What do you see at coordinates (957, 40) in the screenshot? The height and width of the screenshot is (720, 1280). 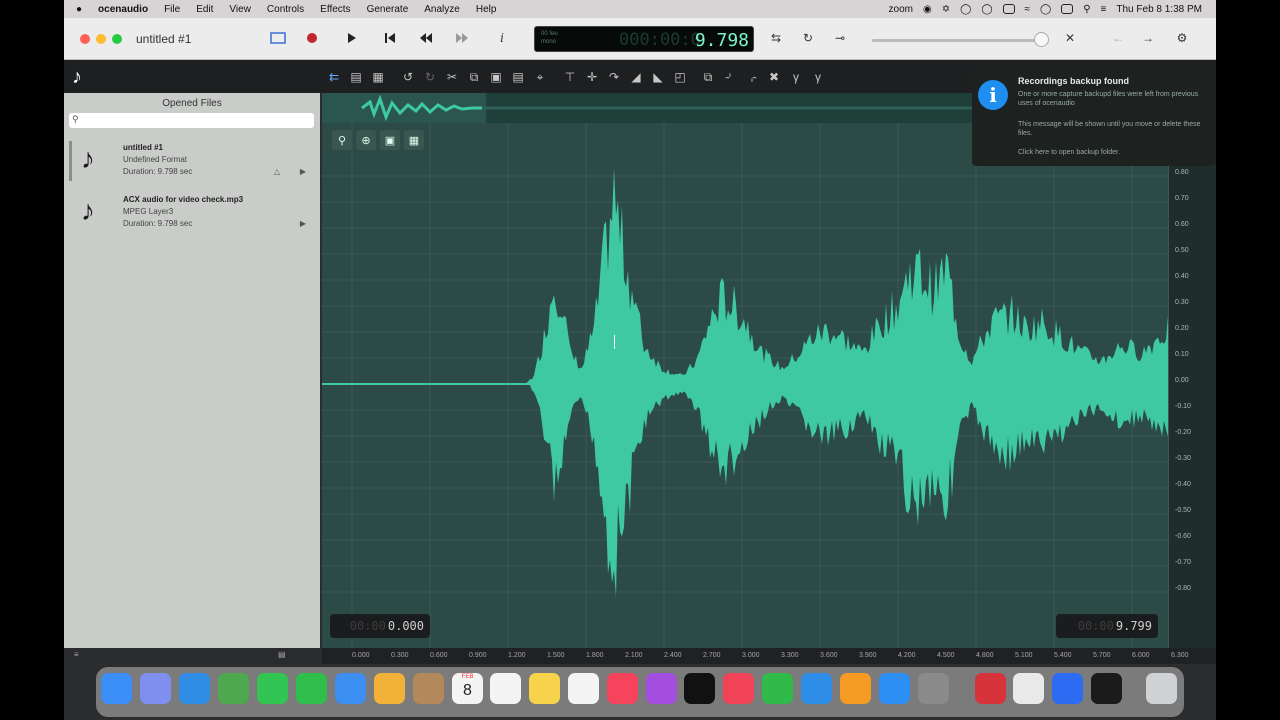 I see `volume-slider-track` at bounding box center [957, 40].